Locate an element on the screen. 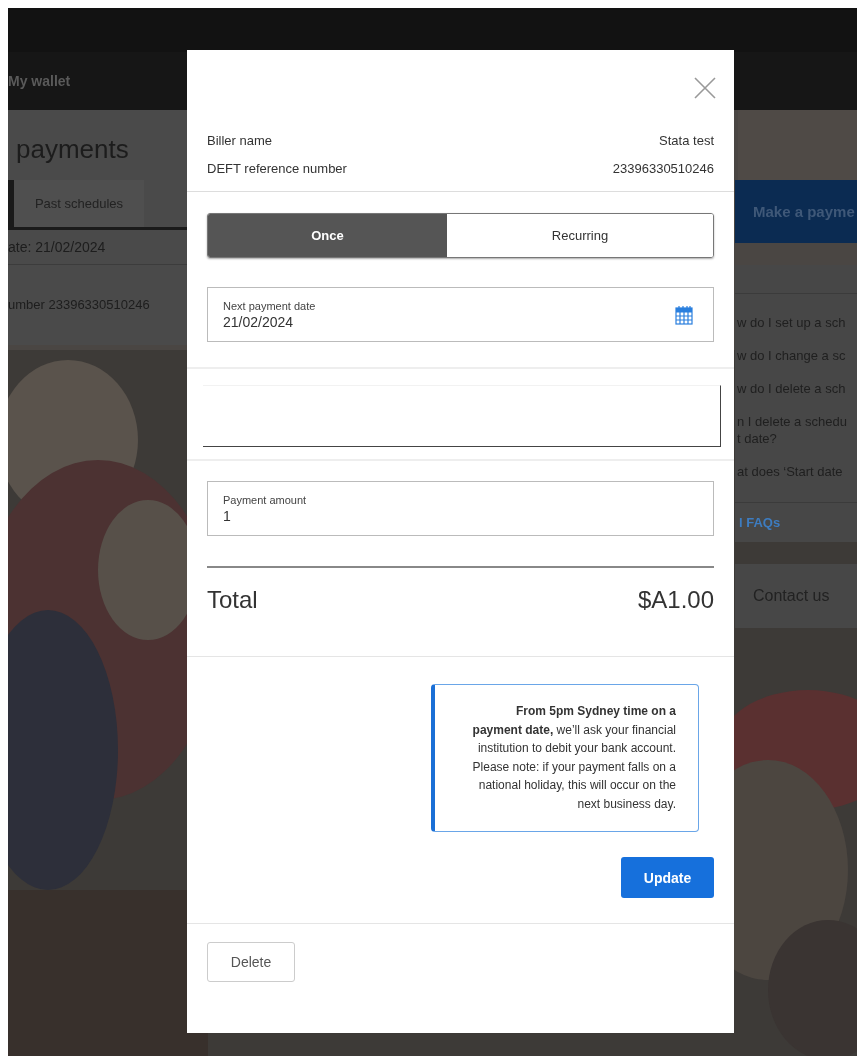  detail-value: Stata test is located at coordinates (686, 141).